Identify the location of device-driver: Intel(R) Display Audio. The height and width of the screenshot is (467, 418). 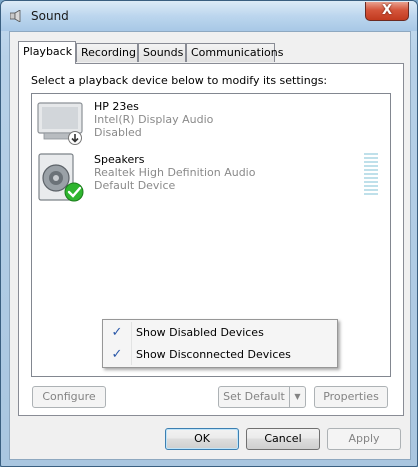
(154, 119).